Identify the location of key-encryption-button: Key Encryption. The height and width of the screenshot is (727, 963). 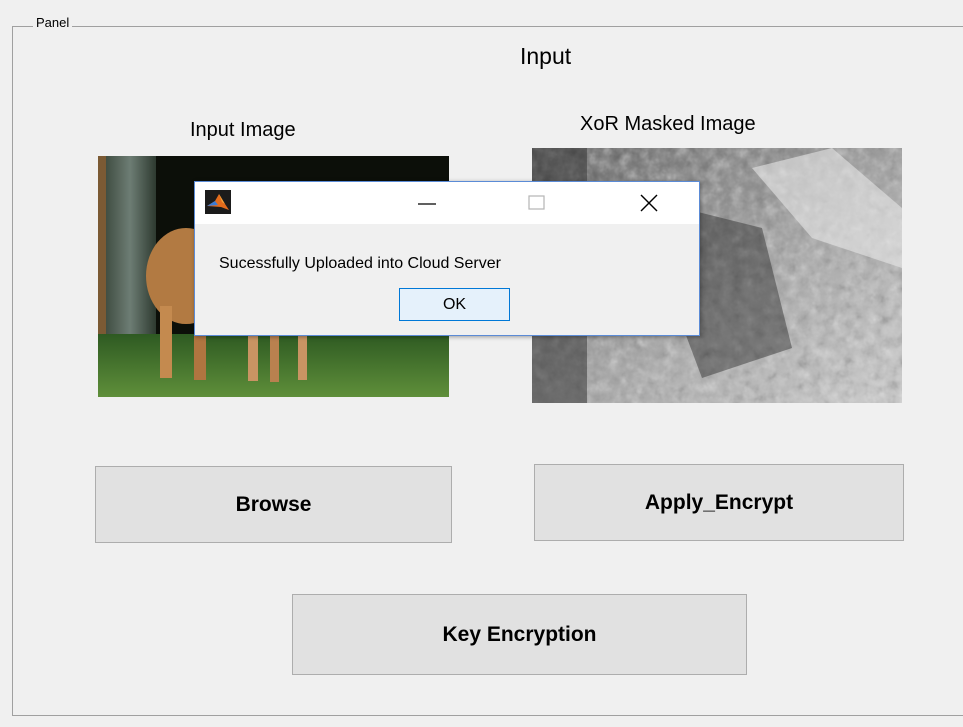
(519, 634).